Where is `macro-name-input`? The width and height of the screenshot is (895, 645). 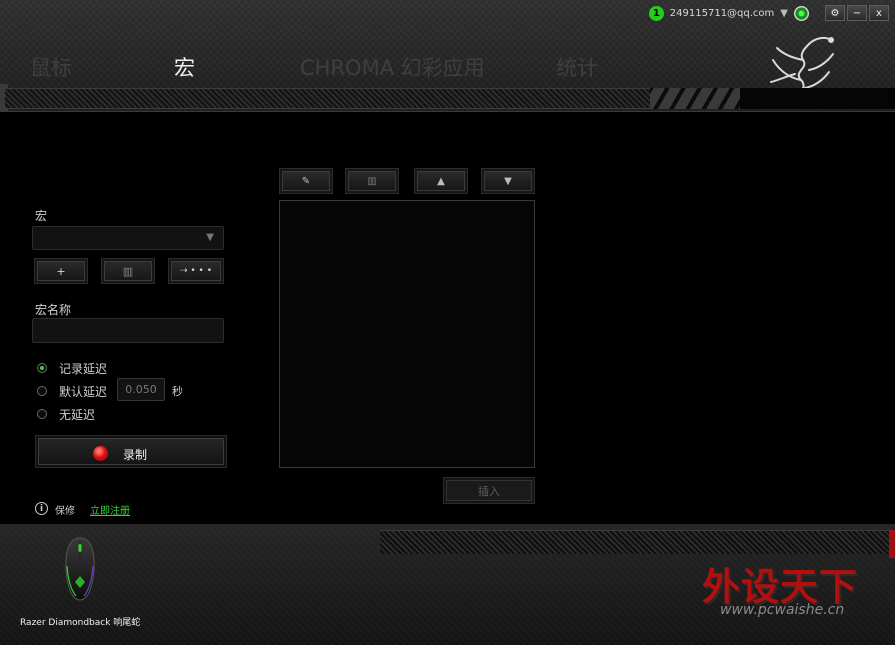
macro-name-input is located at coordinates (128, 330).